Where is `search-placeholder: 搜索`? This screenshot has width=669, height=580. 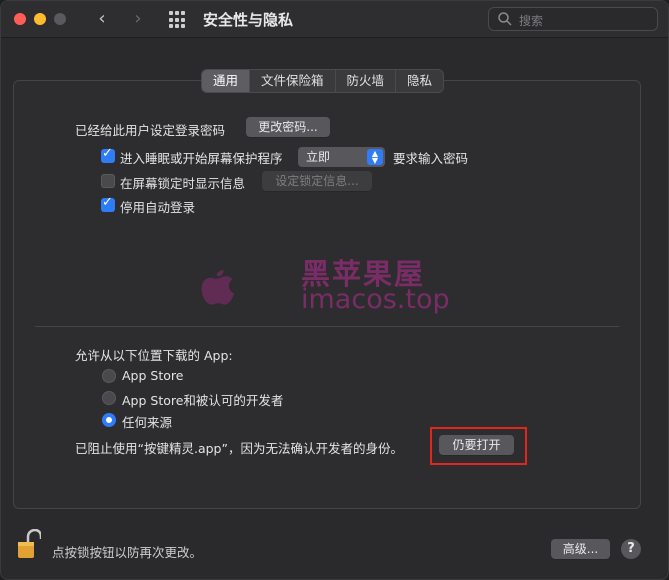 search-placeholder: 搜索 is located at coordinates (531, 21).